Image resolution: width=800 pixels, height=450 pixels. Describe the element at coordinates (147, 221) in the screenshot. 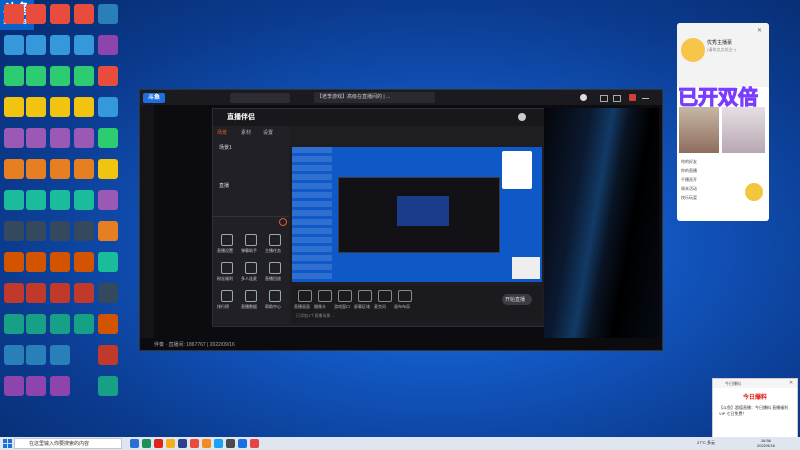

I see `app-sidebar` at that location.